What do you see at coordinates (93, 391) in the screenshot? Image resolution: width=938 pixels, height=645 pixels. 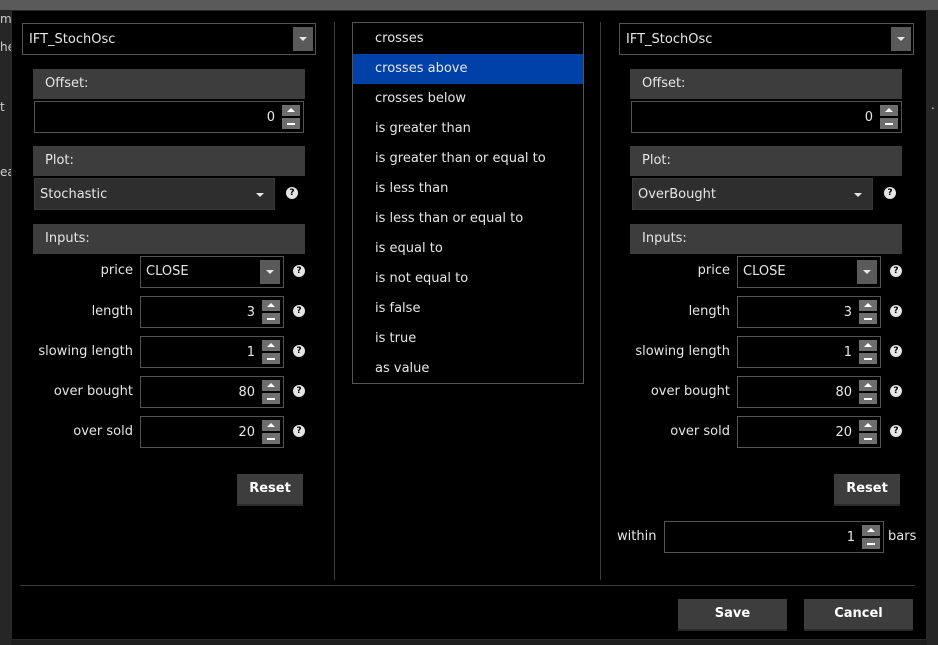 I see `over-bought-label: over bought` at bounding box center [93, 391].